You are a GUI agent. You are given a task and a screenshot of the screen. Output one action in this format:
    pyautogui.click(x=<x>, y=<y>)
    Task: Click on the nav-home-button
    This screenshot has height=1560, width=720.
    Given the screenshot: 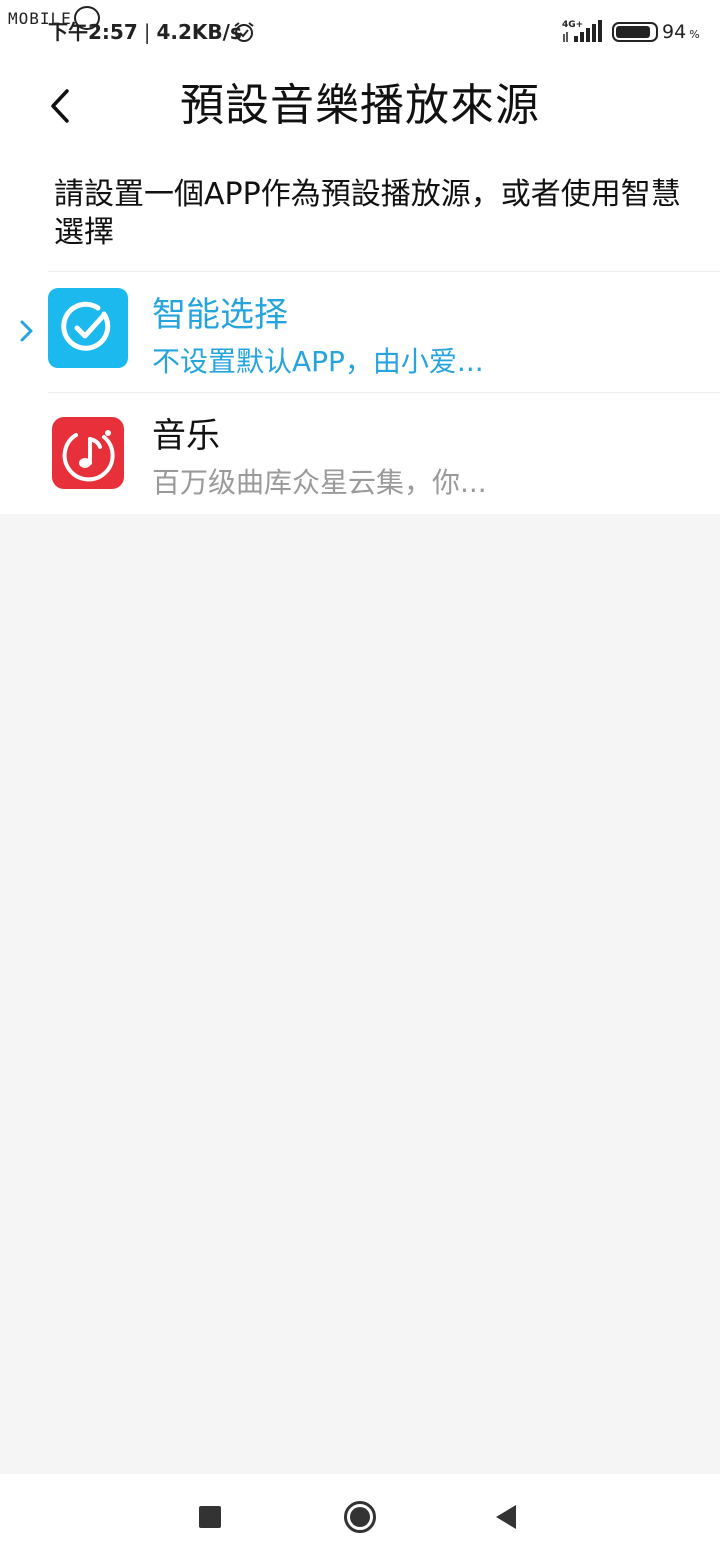 What is the action you would take?
    pyautogui.click(x=360, y=1517)
    